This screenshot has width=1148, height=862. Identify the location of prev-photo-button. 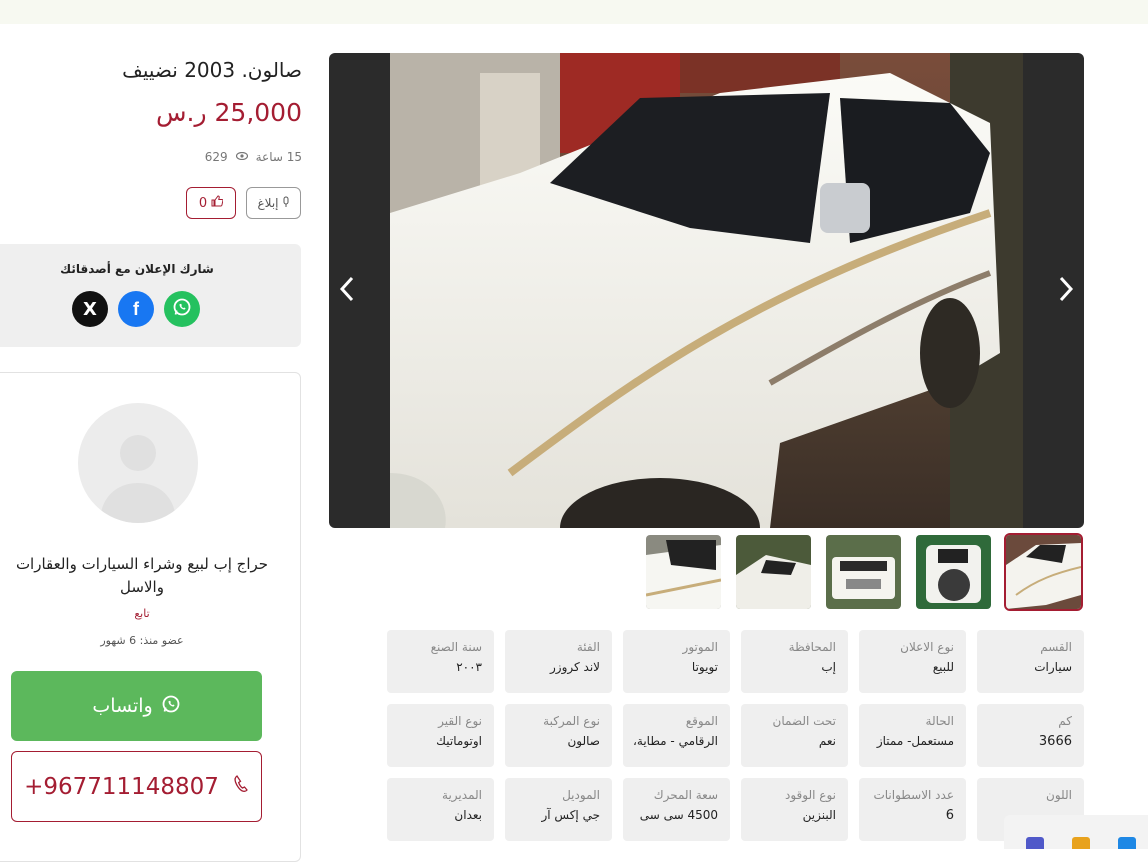
(347, 291).